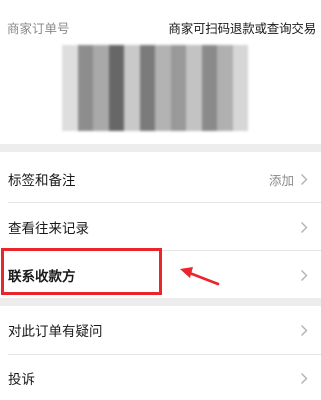  I want to click on order-question-label: 对此订单有疑问, so click(55, 332).